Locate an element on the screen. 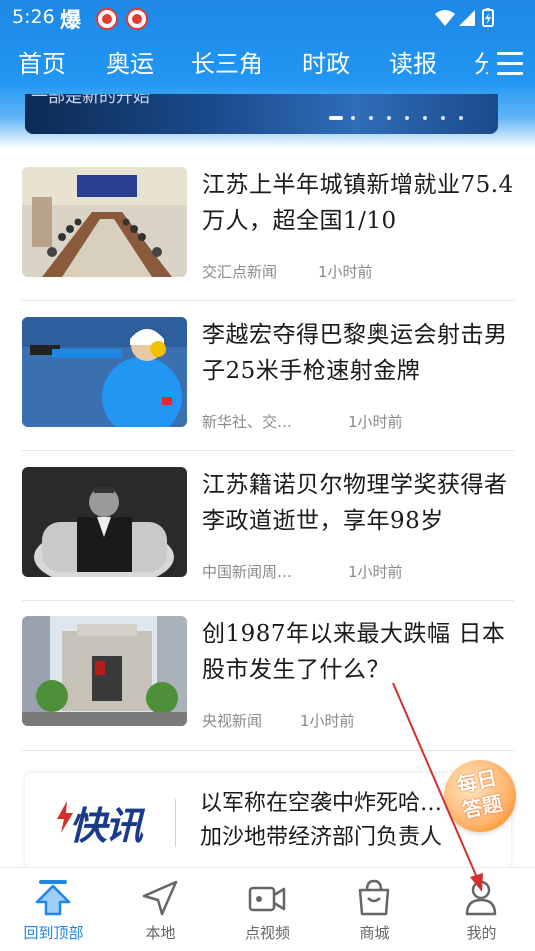 This screenshot has height=951, width=535. video-camera-icon is located at coordinates (267, 899).